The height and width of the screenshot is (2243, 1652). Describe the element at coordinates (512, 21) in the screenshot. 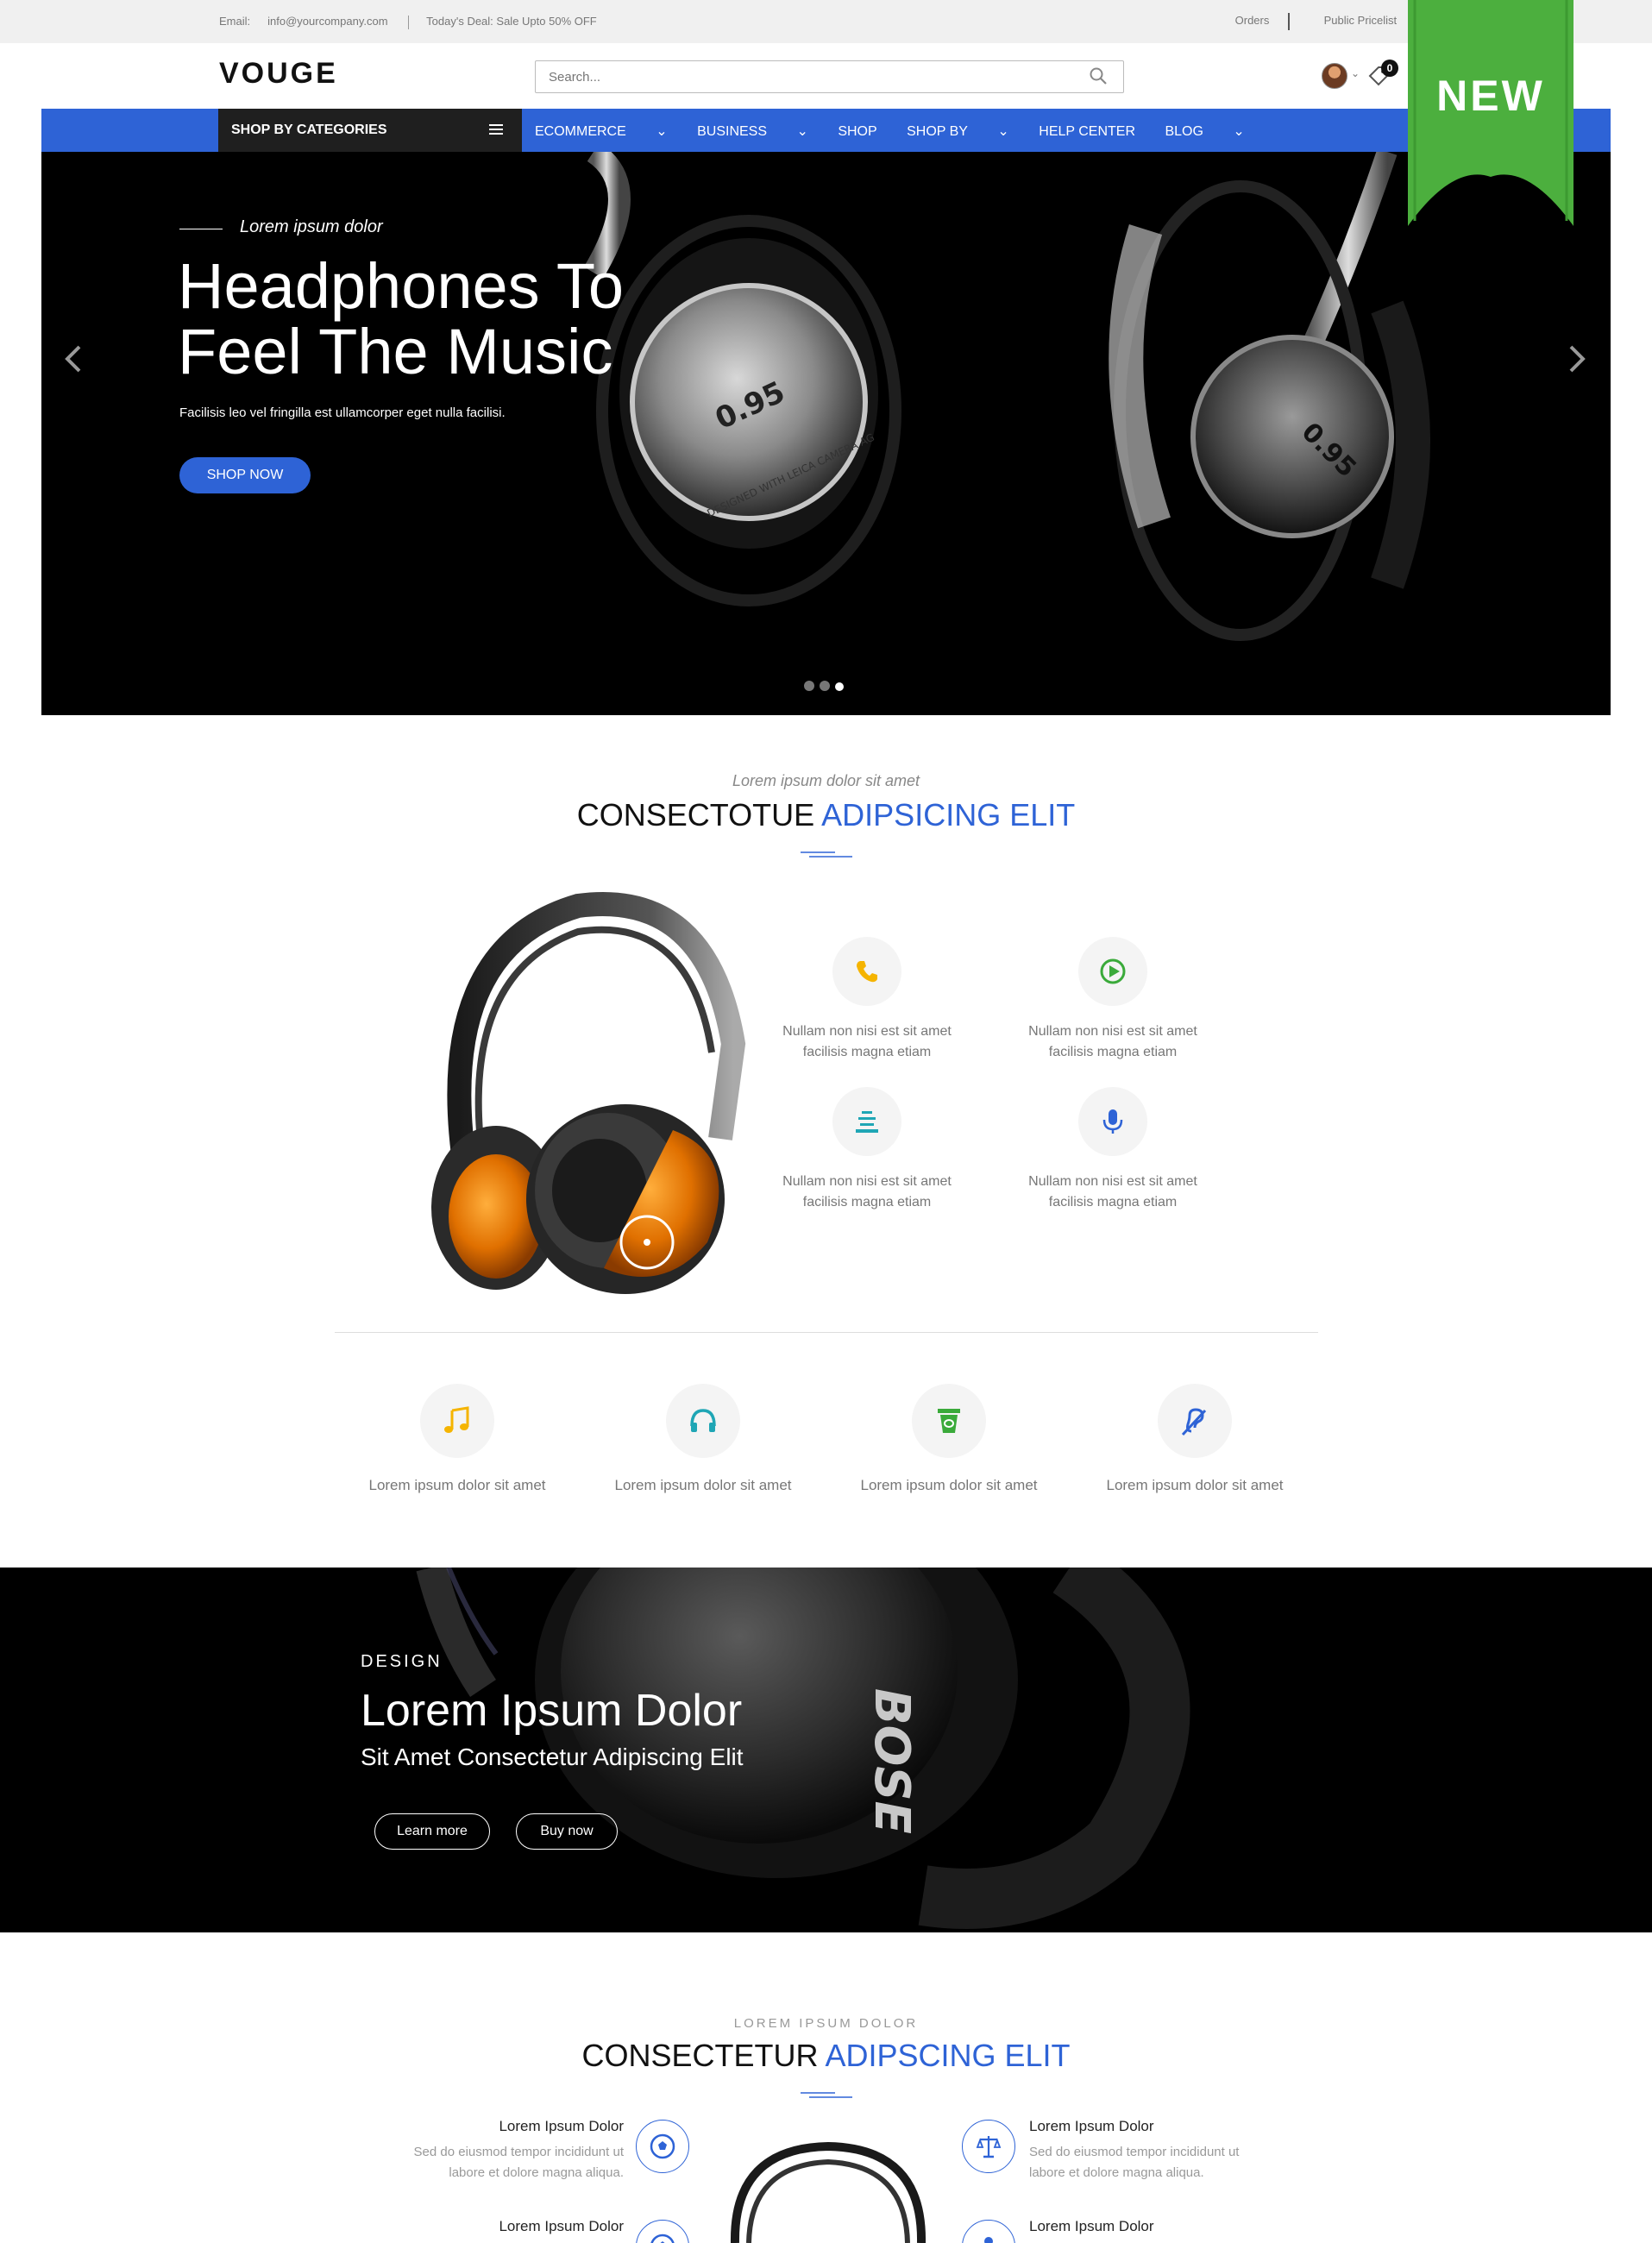

I see `deal-text: Today's Deal: Sale Upto 50% OFF` at that location.